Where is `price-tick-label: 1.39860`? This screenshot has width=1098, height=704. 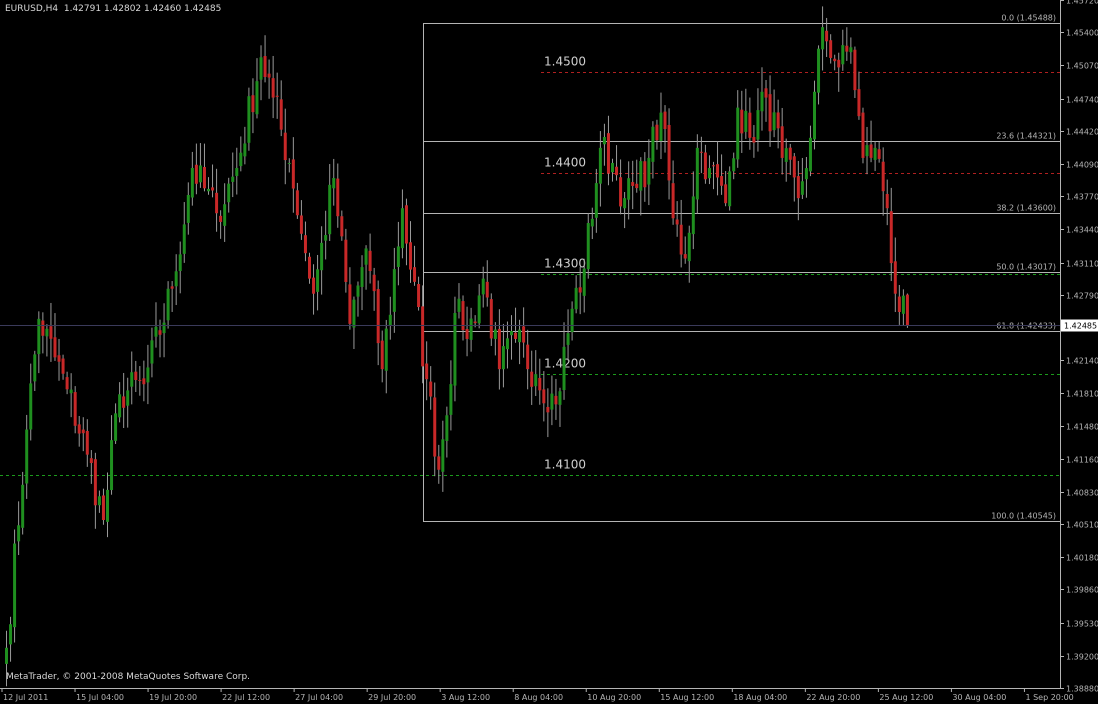
price-tick-label: 1.39860 is located at coordinates (1082, 590).